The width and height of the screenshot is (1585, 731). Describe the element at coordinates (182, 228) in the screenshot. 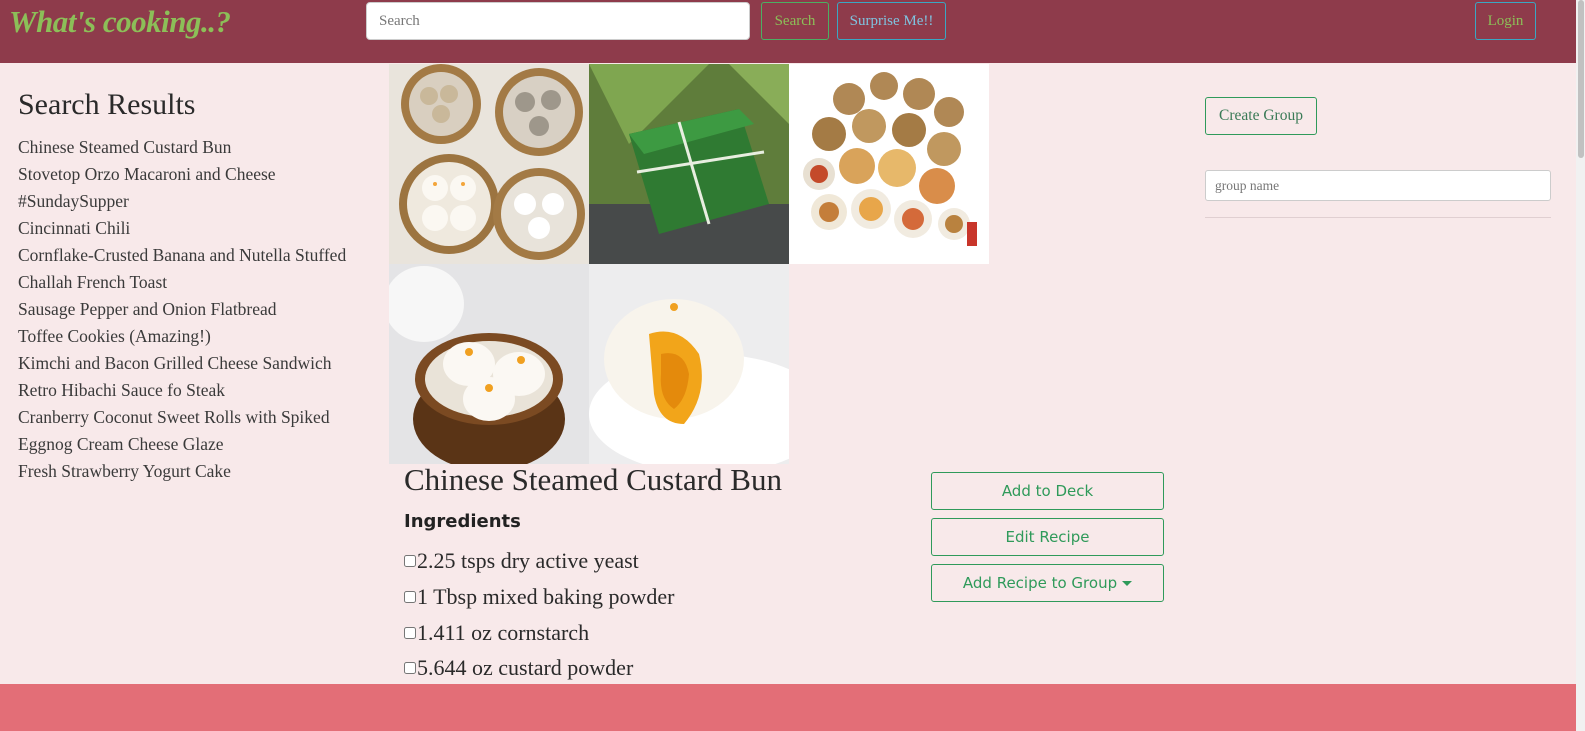

I see `search-result-item: Cincinnati Chili` at that location.